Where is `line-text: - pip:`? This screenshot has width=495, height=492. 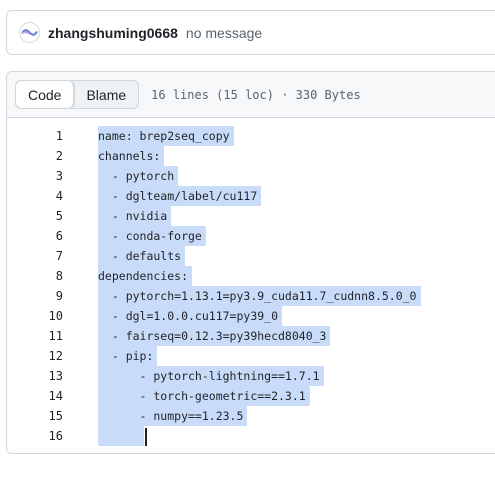 line-text: - pip: is located at coordinates (128, 356).